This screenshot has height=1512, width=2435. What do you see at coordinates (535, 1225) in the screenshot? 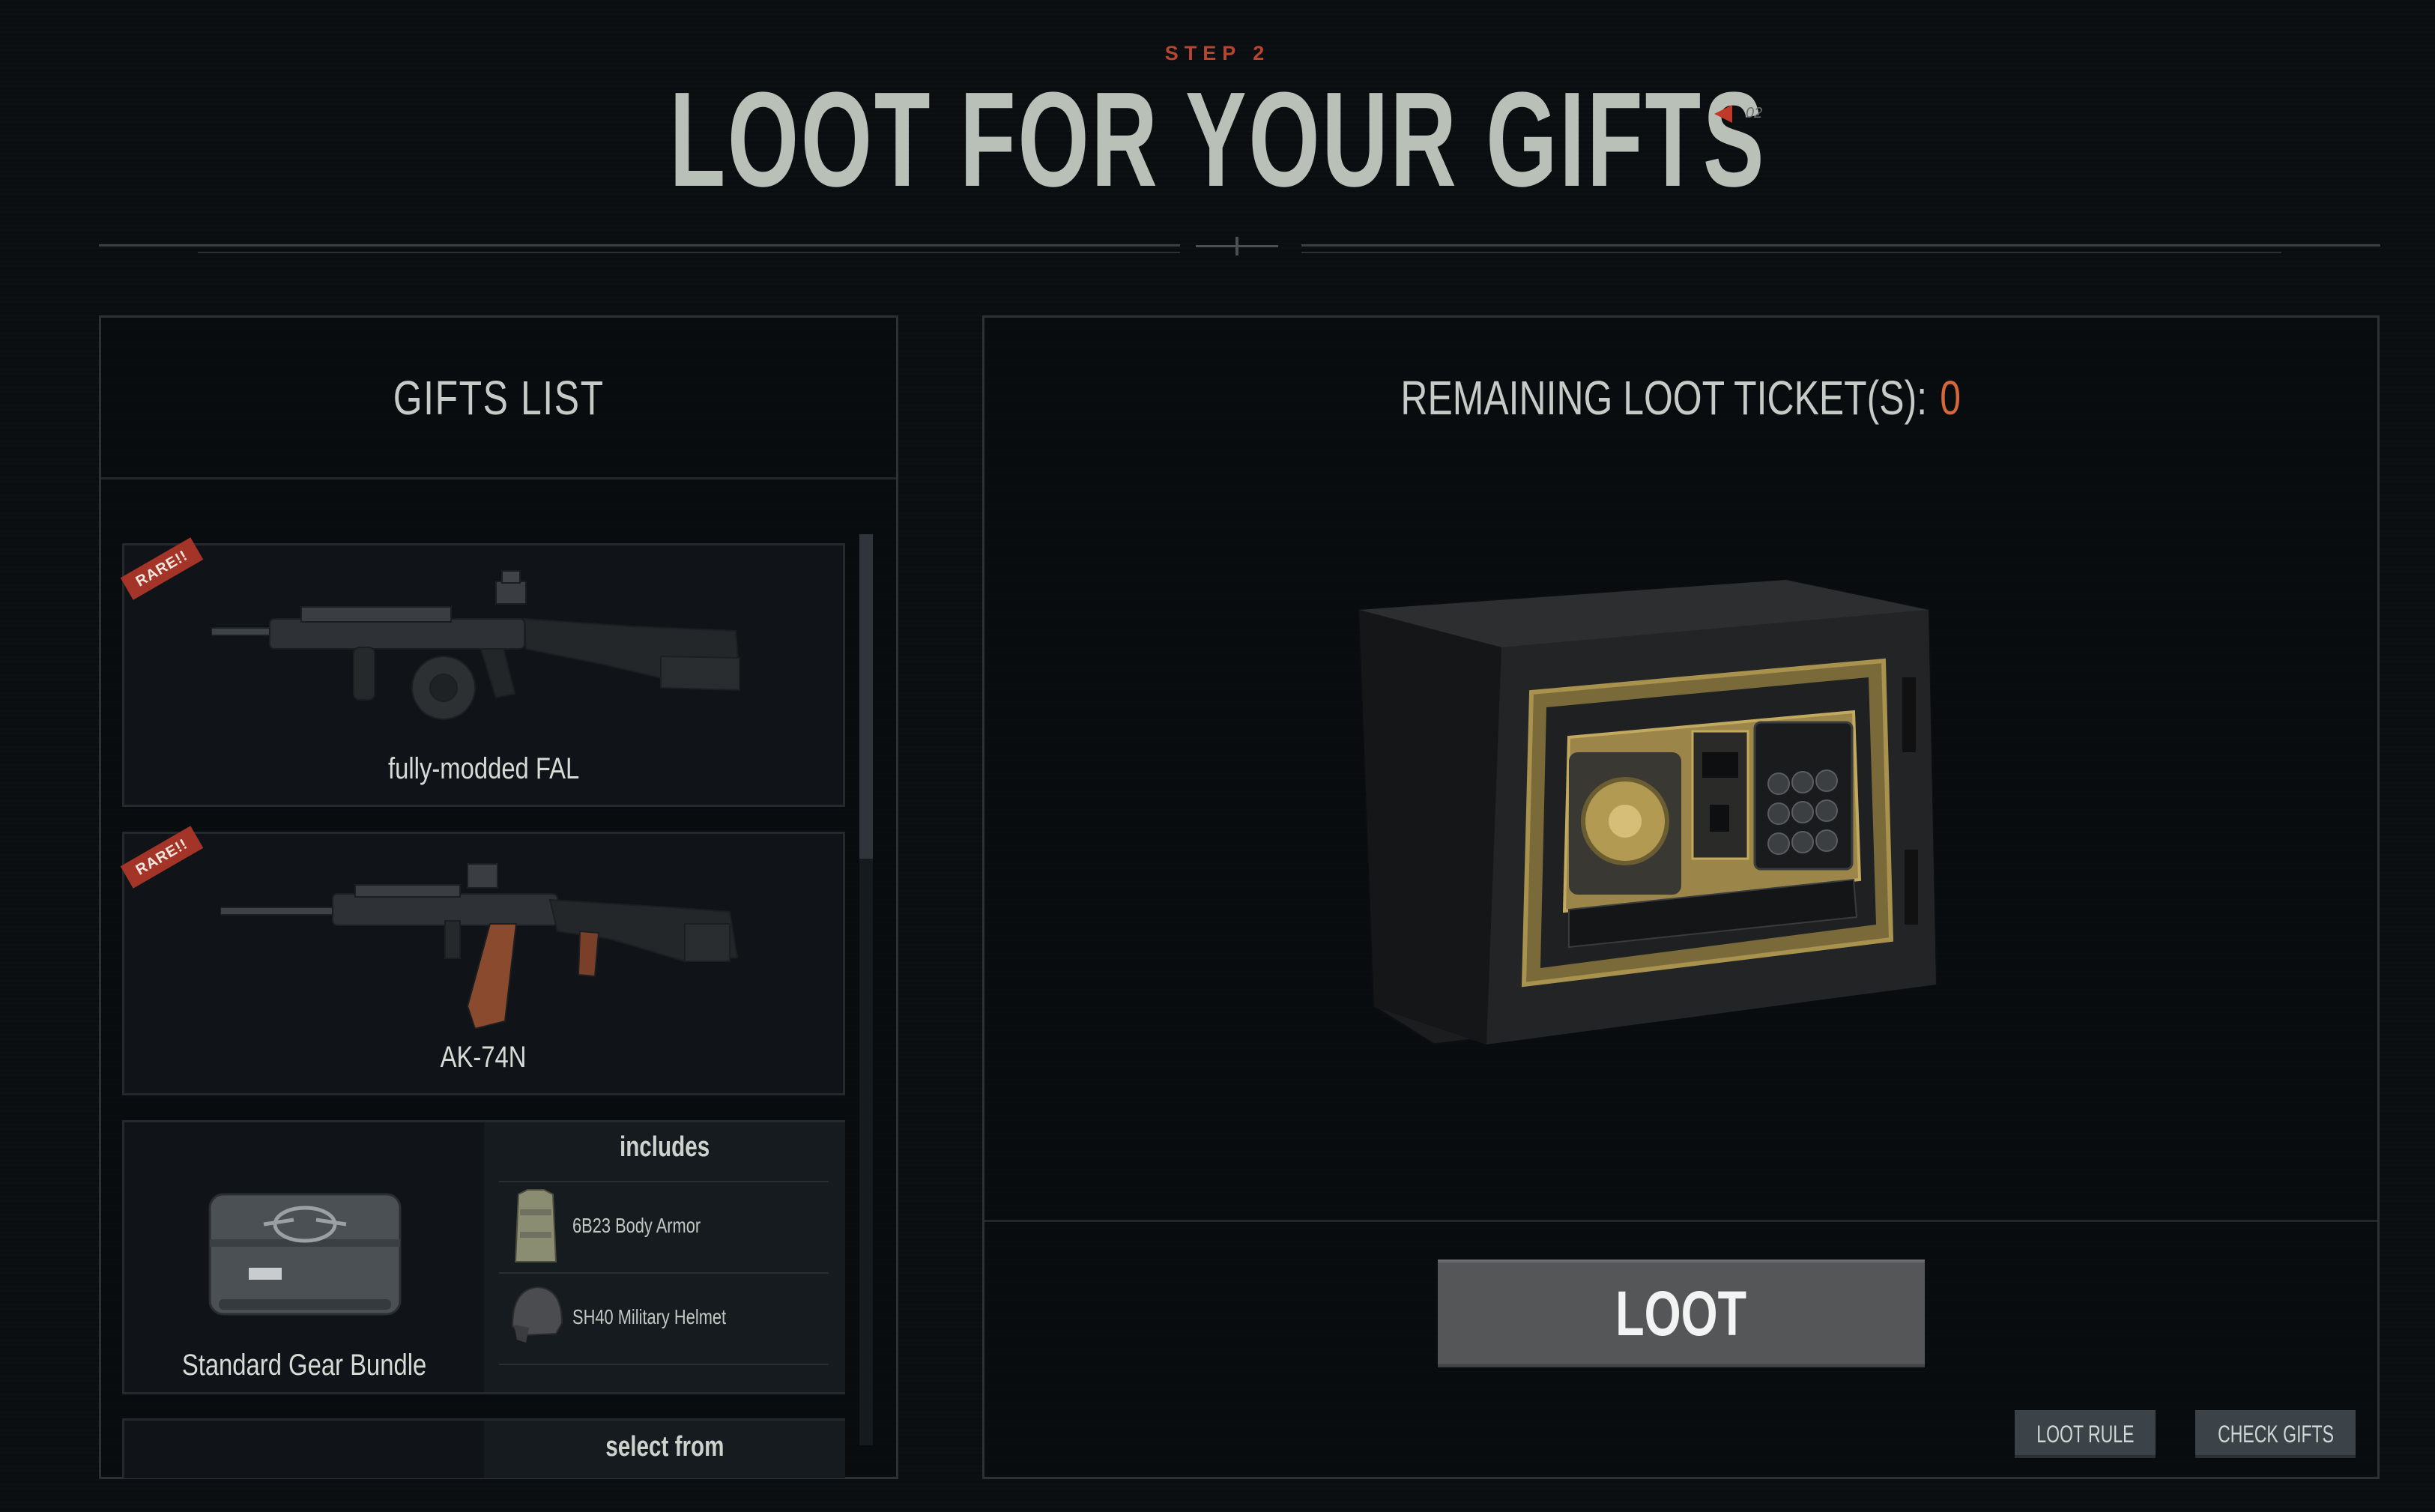
I see `body-armor-icon` at bounding box center [535, 1225].